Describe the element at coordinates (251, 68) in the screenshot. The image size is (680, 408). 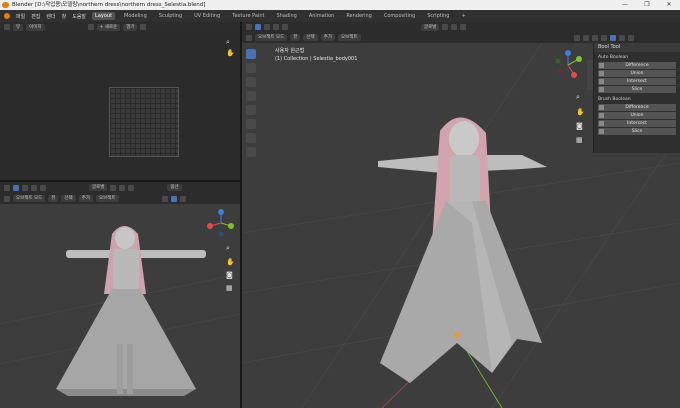
I see `cursor-tool-icon` at that location.